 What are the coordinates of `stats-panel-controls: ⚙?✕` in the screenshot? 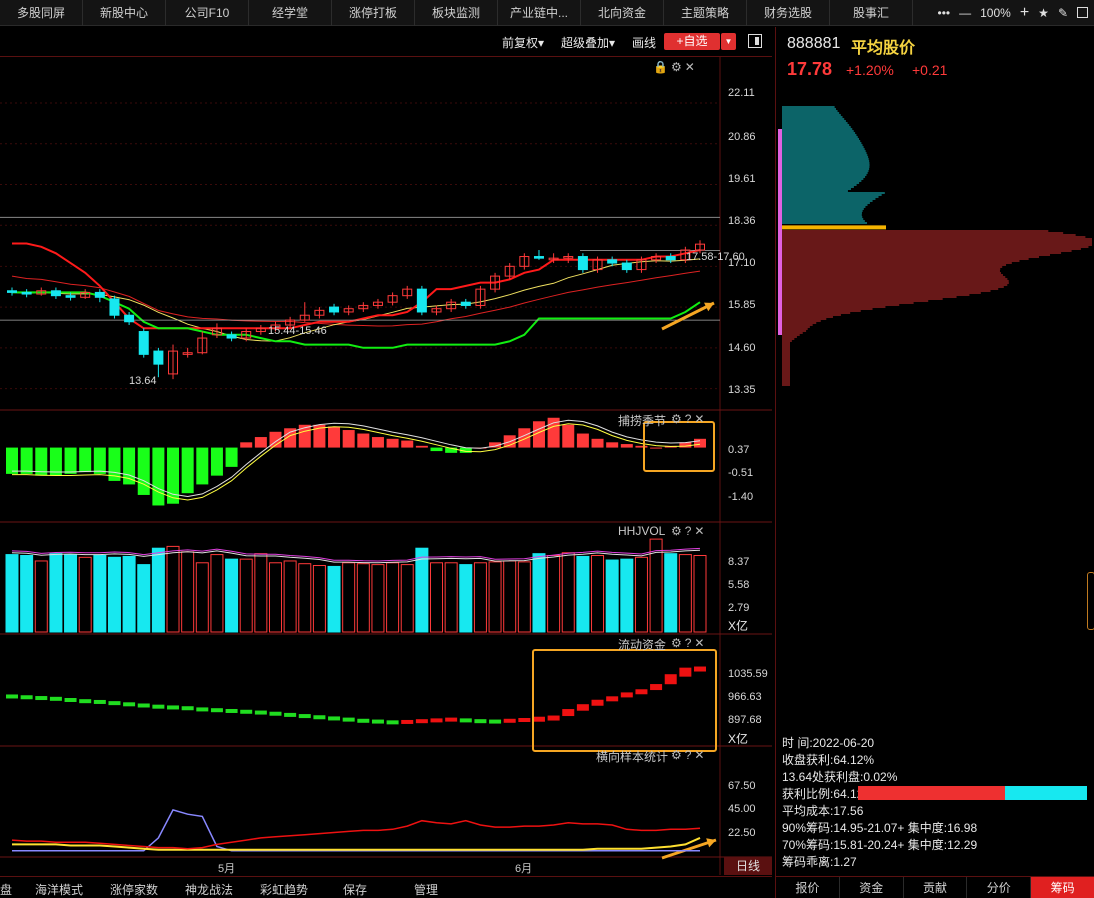 It's located at (689, 755).